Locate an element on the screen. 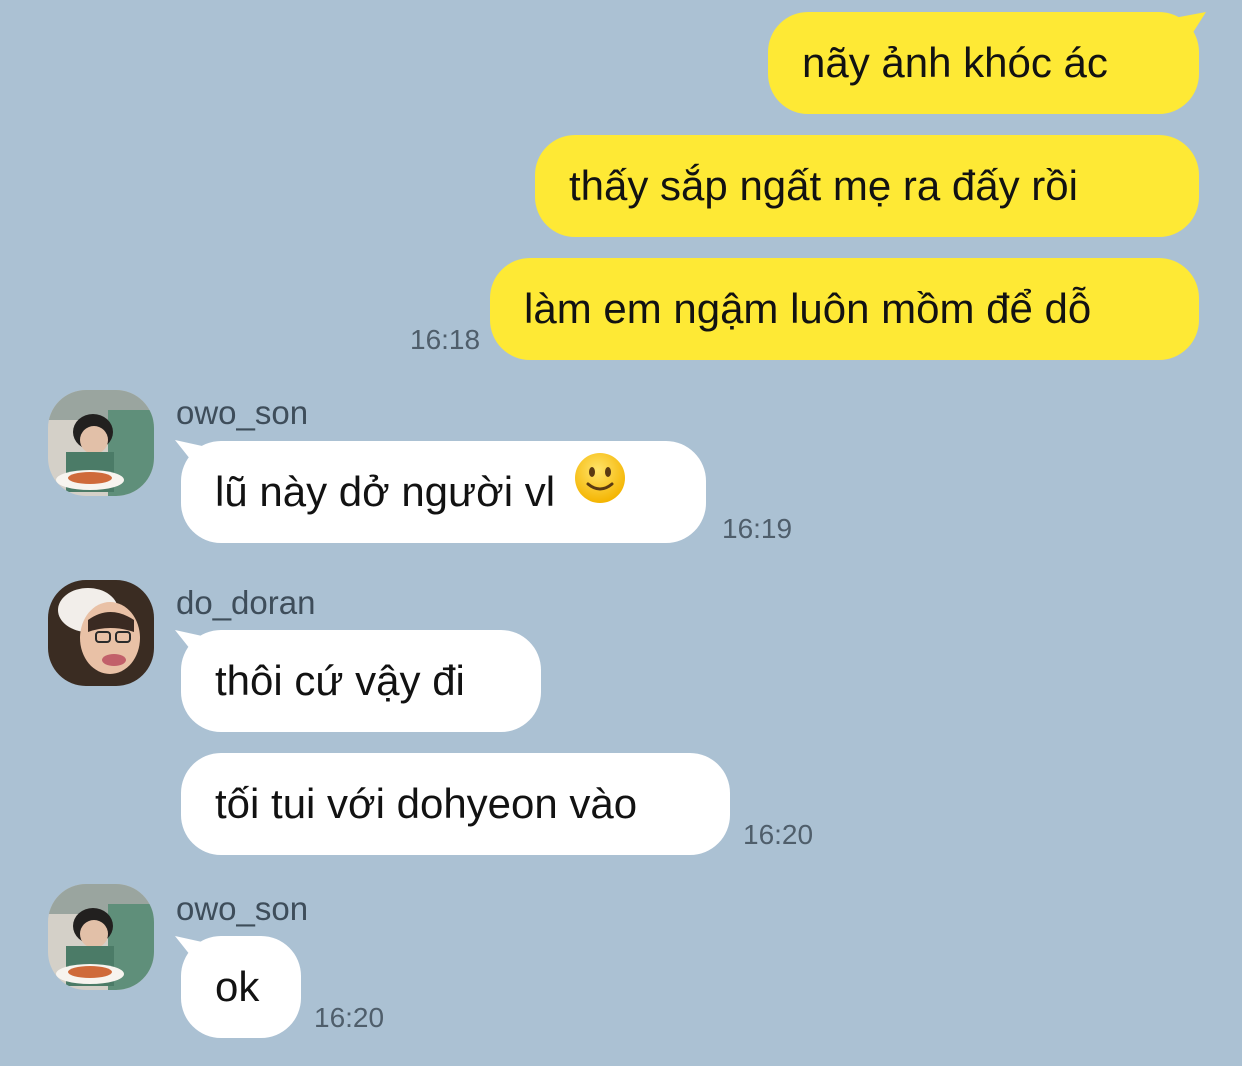 The image size is (1242, 1066). incoming-message-bubble: ok is located at coordinates (241, 987).